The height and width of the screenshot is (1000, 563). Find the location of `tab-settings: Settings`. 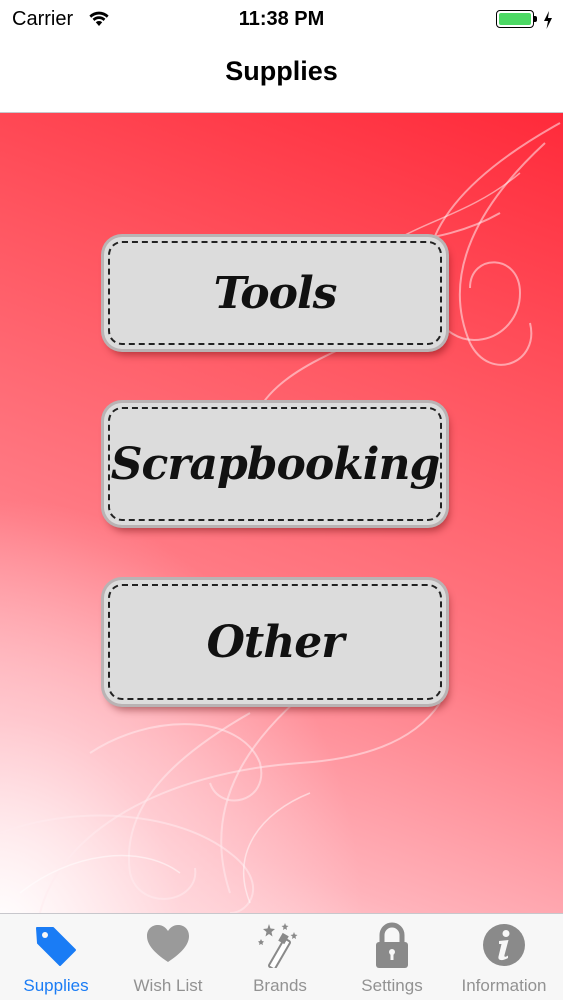

tab-settings: Settings is located at coordinates (392, 957).